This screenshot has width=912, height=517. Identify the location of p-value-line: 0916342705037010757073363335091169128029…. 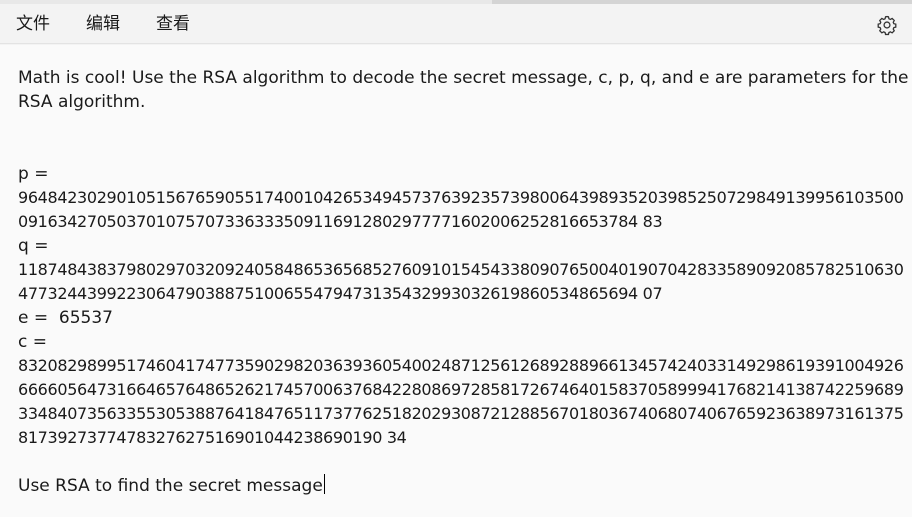
(340, 221).